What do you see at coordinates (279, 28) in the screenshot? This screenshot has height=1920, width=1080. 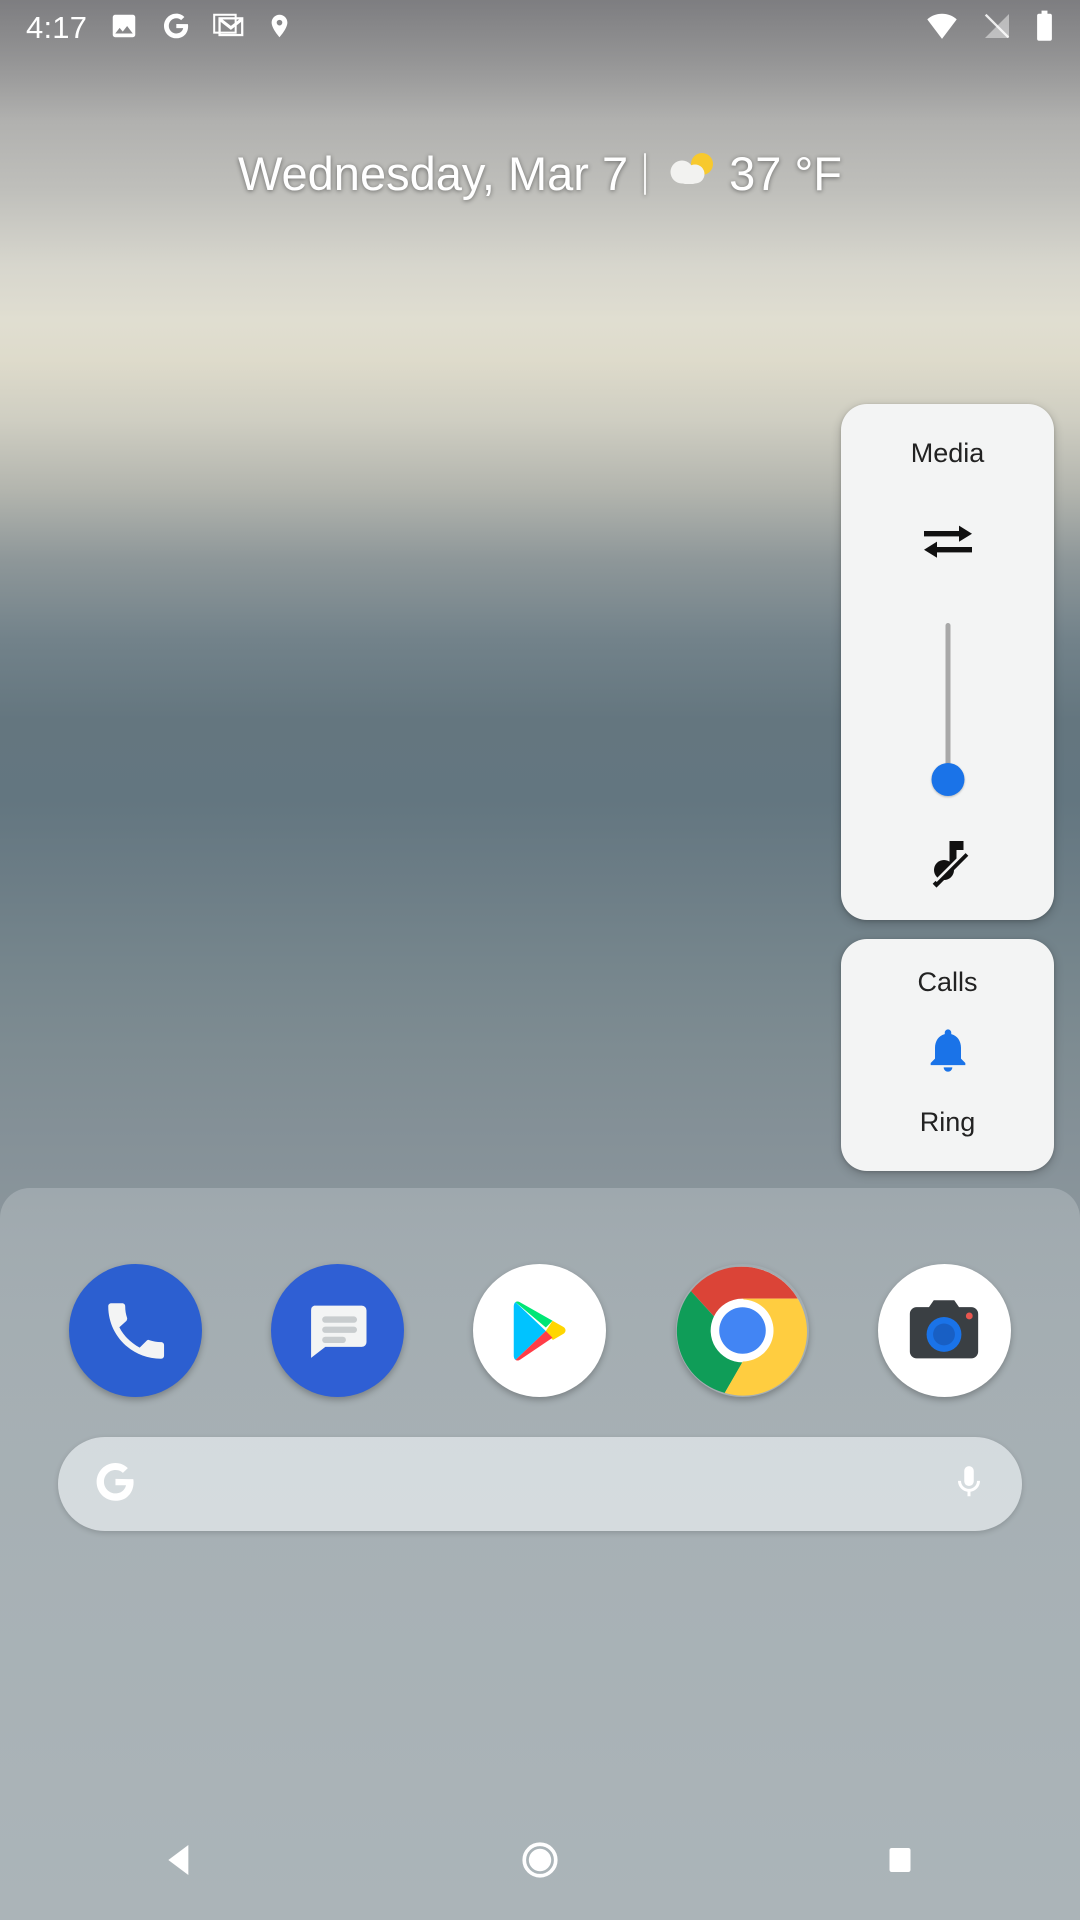 I see `location-pin-icon` at bounding box center [279, 28].